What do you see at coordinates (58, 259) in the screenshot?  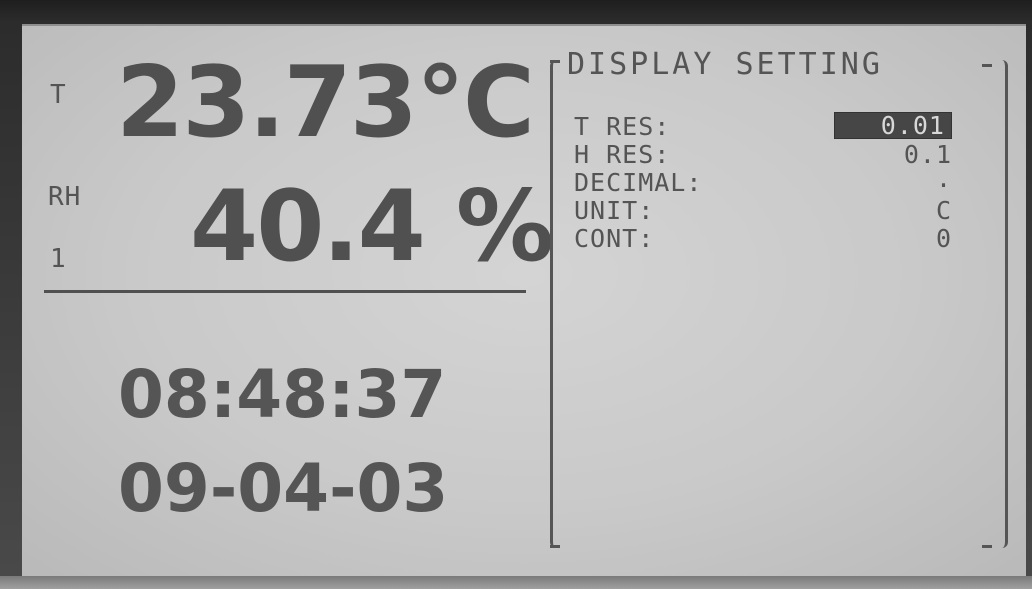 I see `channel-number: 1` at bounding box center [58, 259].